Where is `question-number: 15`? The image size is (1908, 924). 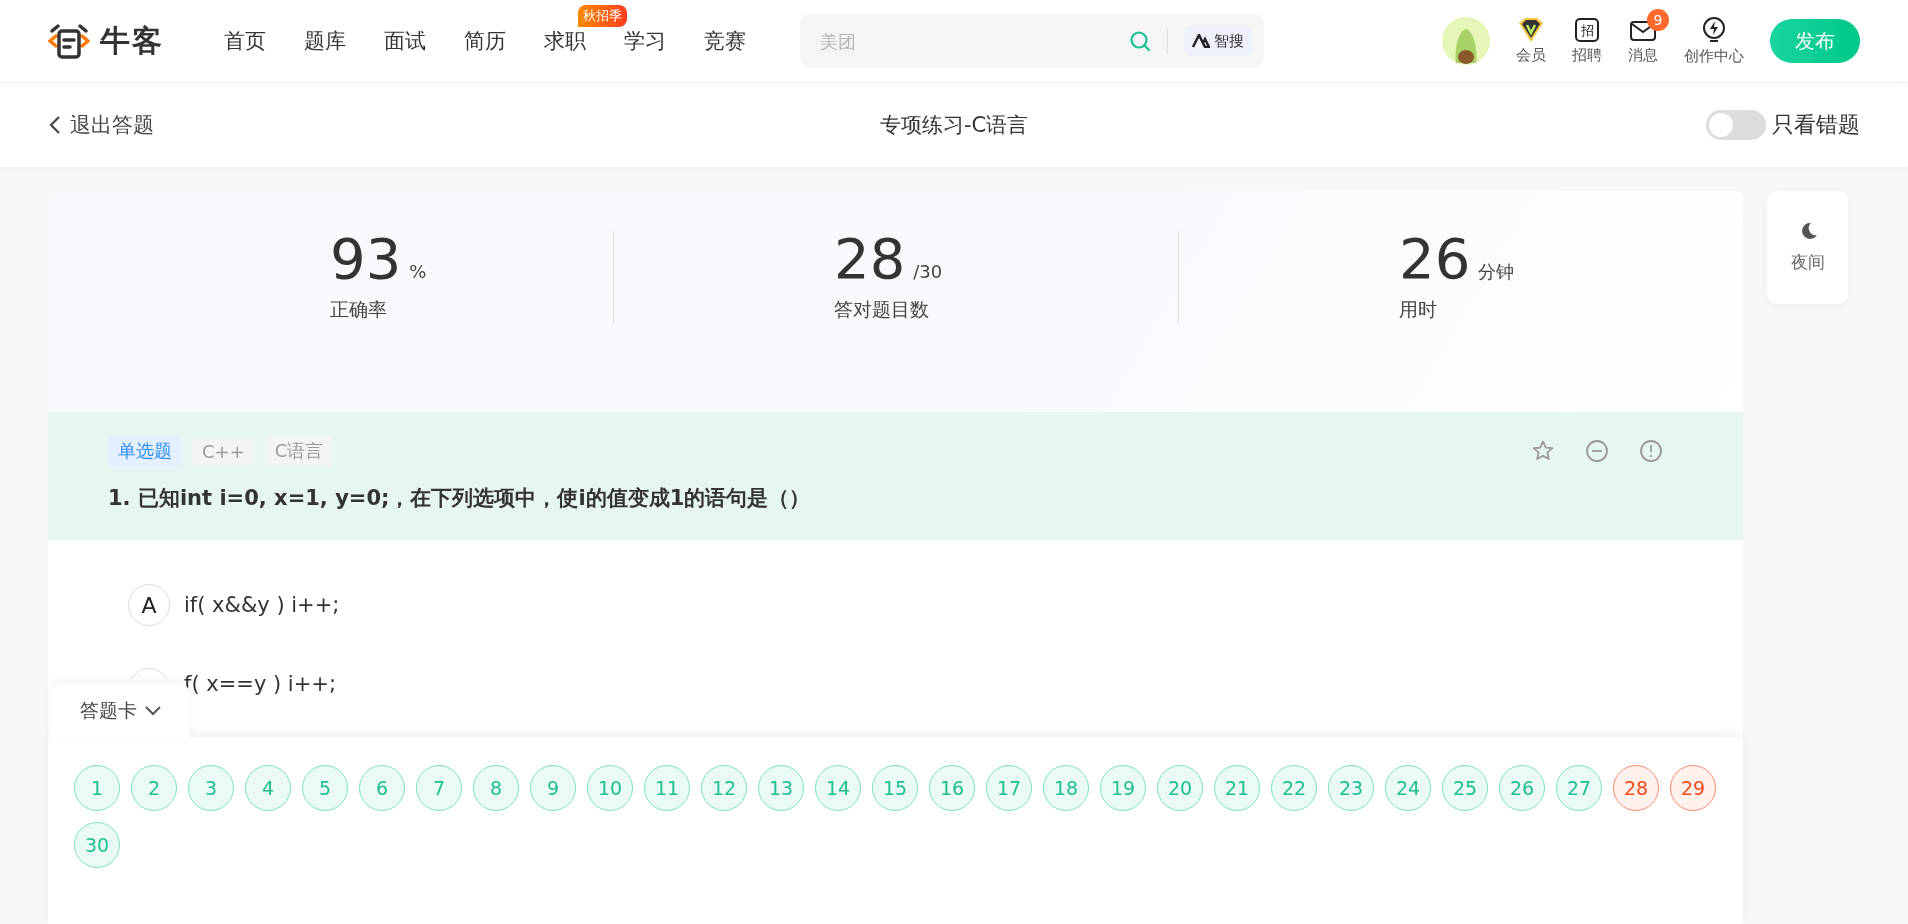
question-number: 15 is located at coordinates (895, 788).